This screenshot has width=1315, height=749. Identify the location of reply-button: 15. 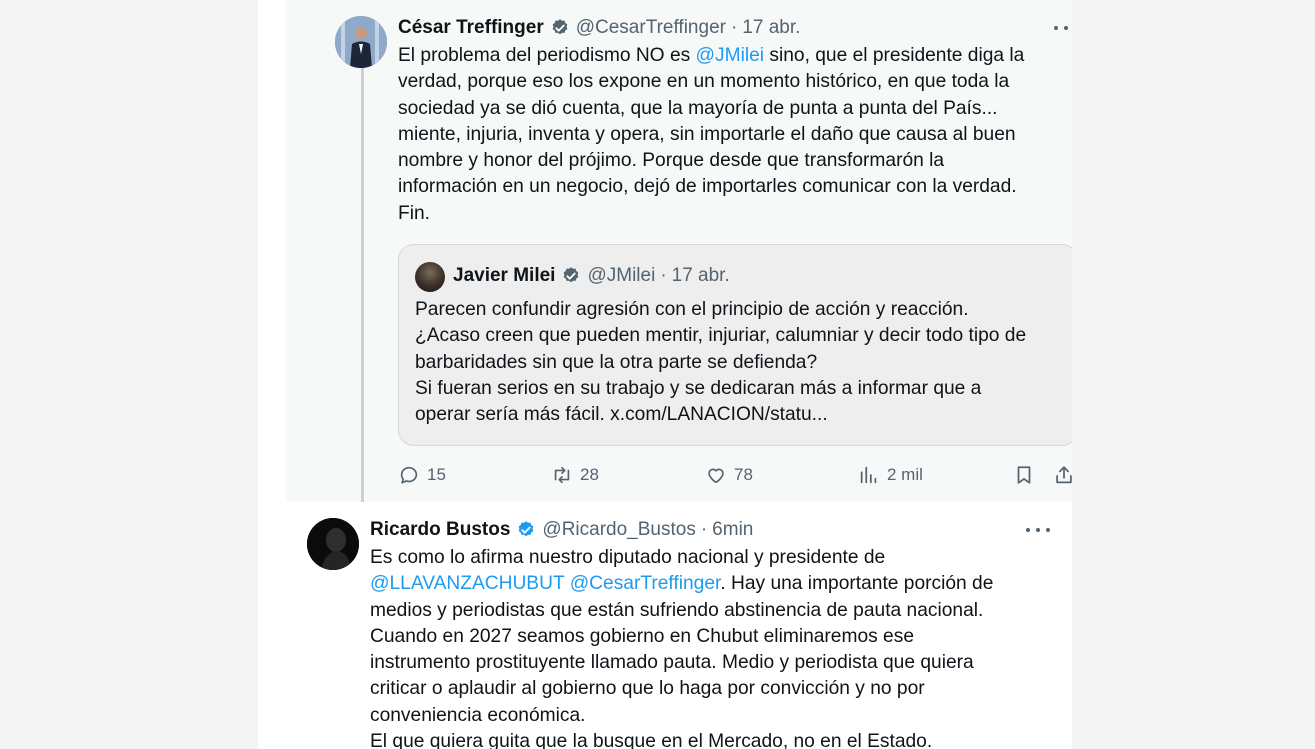
(422, 475).